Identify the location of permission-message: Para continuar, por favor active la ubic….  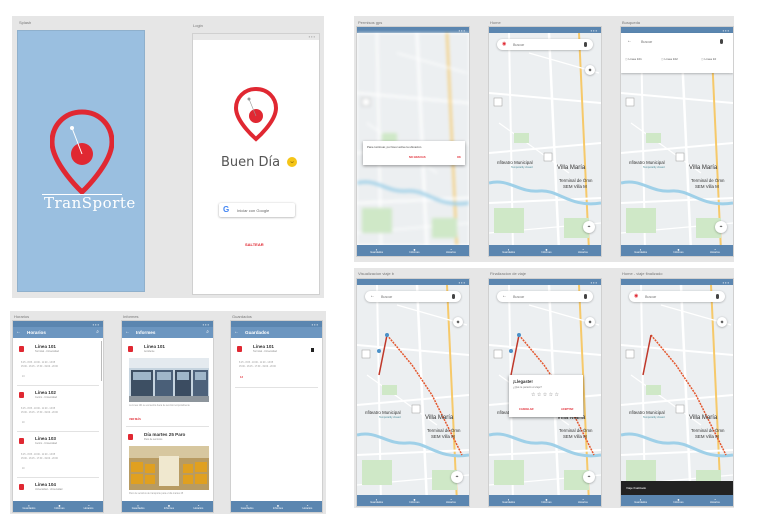
(395, 147).